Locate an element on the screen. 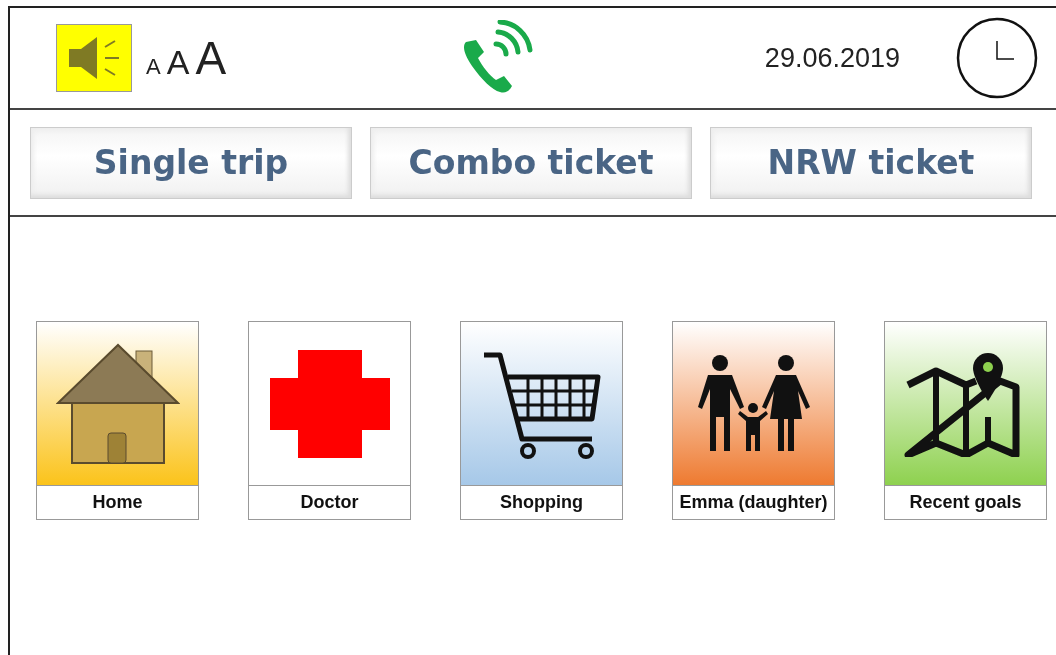  destination-tile: Emma (daughter) is located at coordinates (753, 420).